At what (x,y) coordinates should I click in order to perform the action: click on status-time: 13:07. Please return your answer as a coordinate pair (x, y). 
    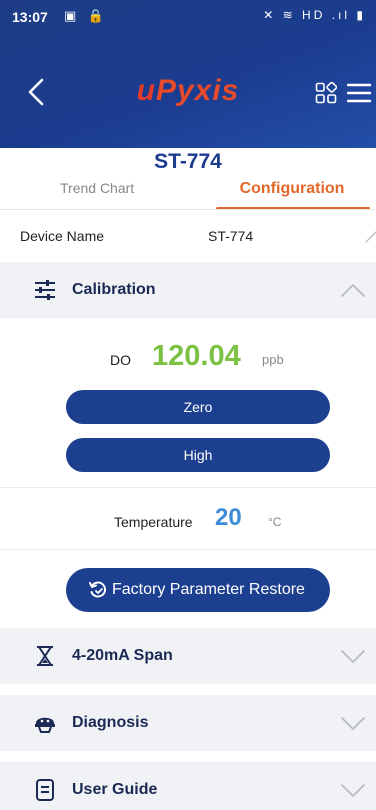
    Looking at the image, I should click on (30, 17).